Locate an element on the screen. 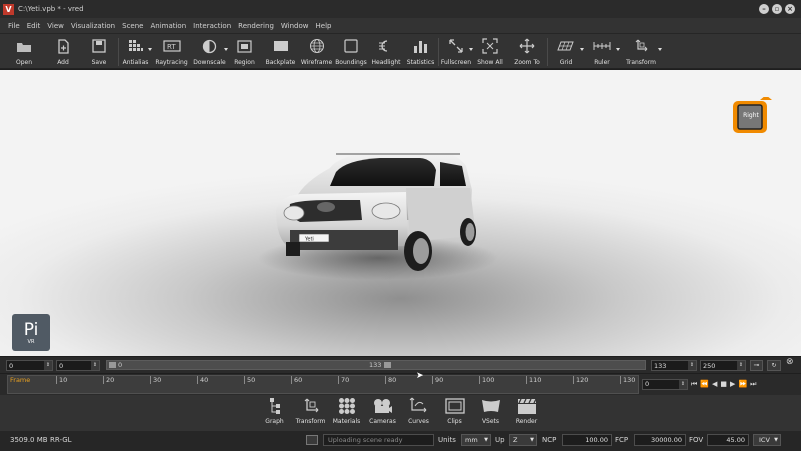 Image resolution: width=801 pixels, height=451 pixels. raytracing-button: RT Raytracing is located at coordinates (171, 51).